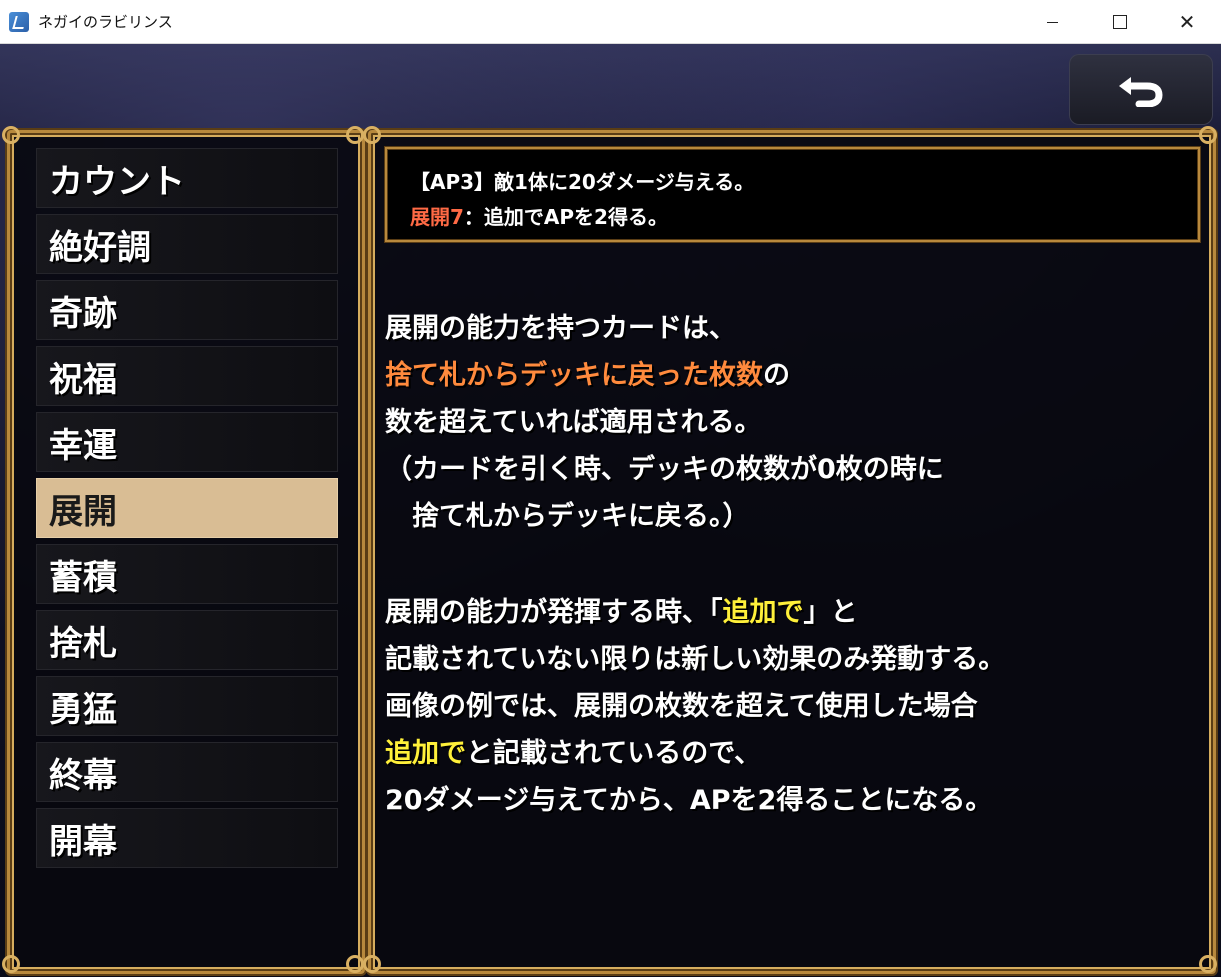 Image resolution: width=1221 pixels, height=977 pixels. I want to click on maximize-icon, so click(1120, 22).